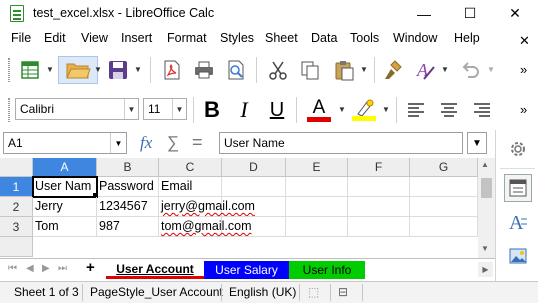  Describe the element at coordinates (30, 268) in the screenshot. I see `previous-sheet-icon: ◀` at that location.